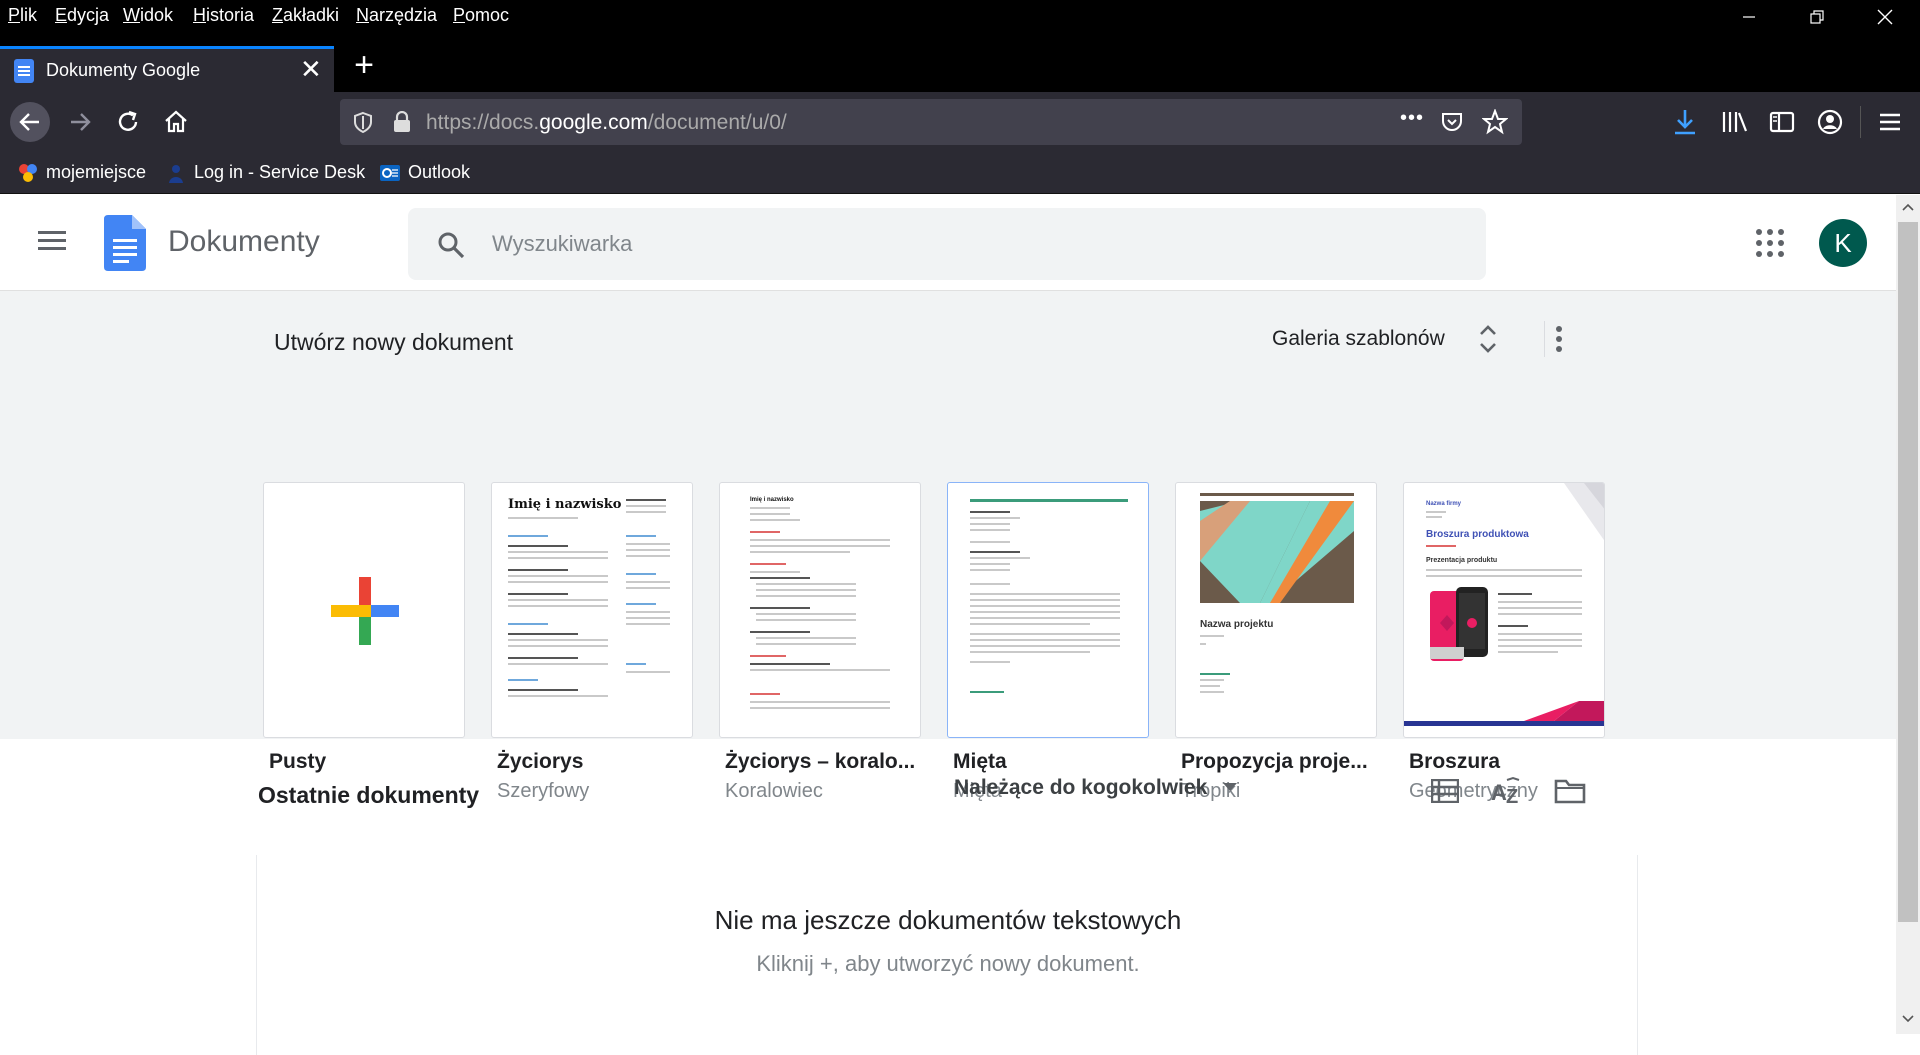 The width and height of the screenshot is (1920, 1055). I want to click on bookmark-outlook: Outlook, so click(425, 172).